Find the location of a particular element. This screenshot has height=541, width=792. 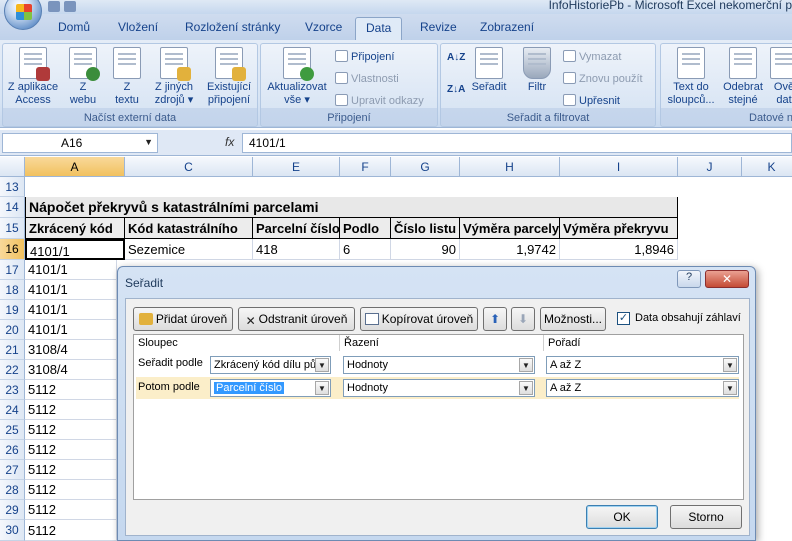

undo-icon is located at coordinates (70, 6).